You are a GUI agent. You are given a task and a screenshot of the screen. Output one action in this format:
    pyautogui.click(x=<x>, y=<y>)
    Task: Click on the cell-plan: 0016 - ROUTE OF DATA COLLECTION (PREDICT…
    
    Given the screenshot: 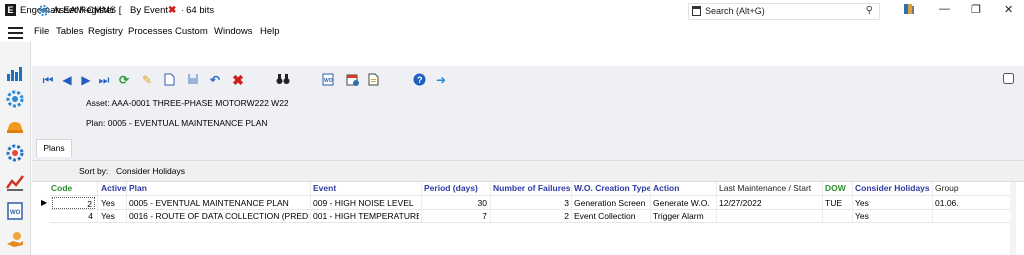 What is the action you would take?
    pyautogui.click(x=219, y=216)
    